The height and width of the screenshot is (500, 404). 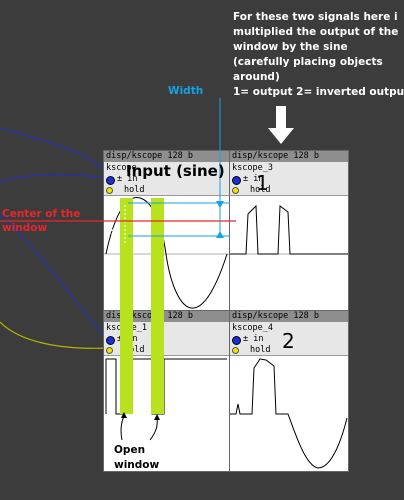 What do you see at coordinates (136, 458) in the screenshot?
I see `open-window-label: Open window` at bounding box center [136, 458].